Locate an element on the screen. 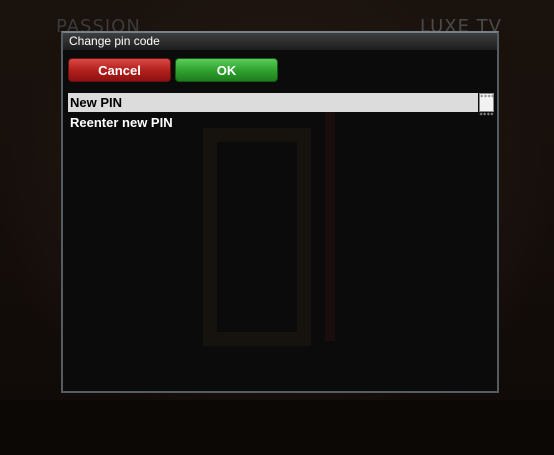  reenter-pin-row: Reenter new PIN is located at coordinates (273, 122).